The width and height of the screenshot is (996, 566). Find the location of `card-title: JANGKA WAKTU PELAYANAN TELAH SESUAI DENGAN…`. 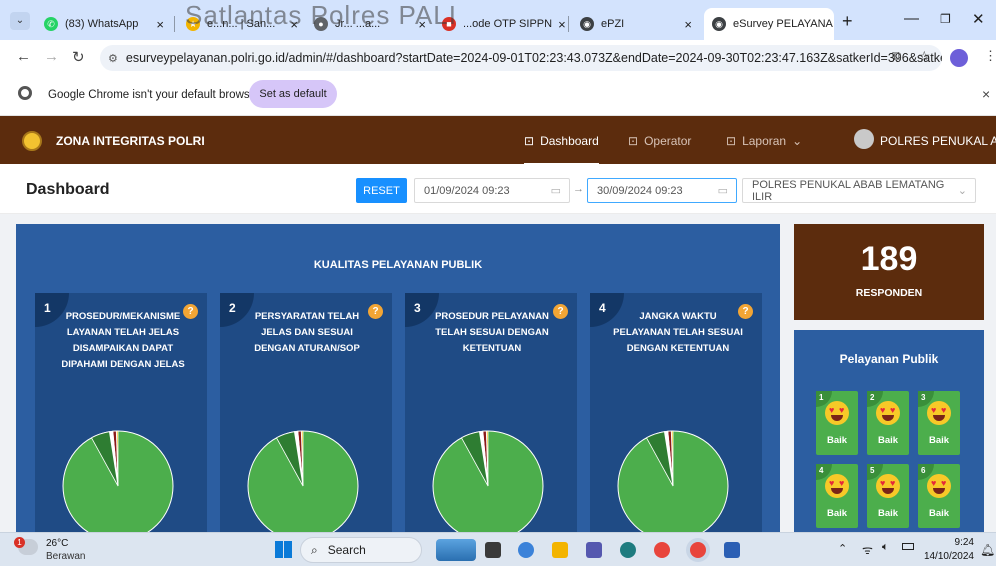

card-title: JANGKA WAKTU PELAYANAN TELAH SESUAI DENGAN… is located at coordinates (678, 332).